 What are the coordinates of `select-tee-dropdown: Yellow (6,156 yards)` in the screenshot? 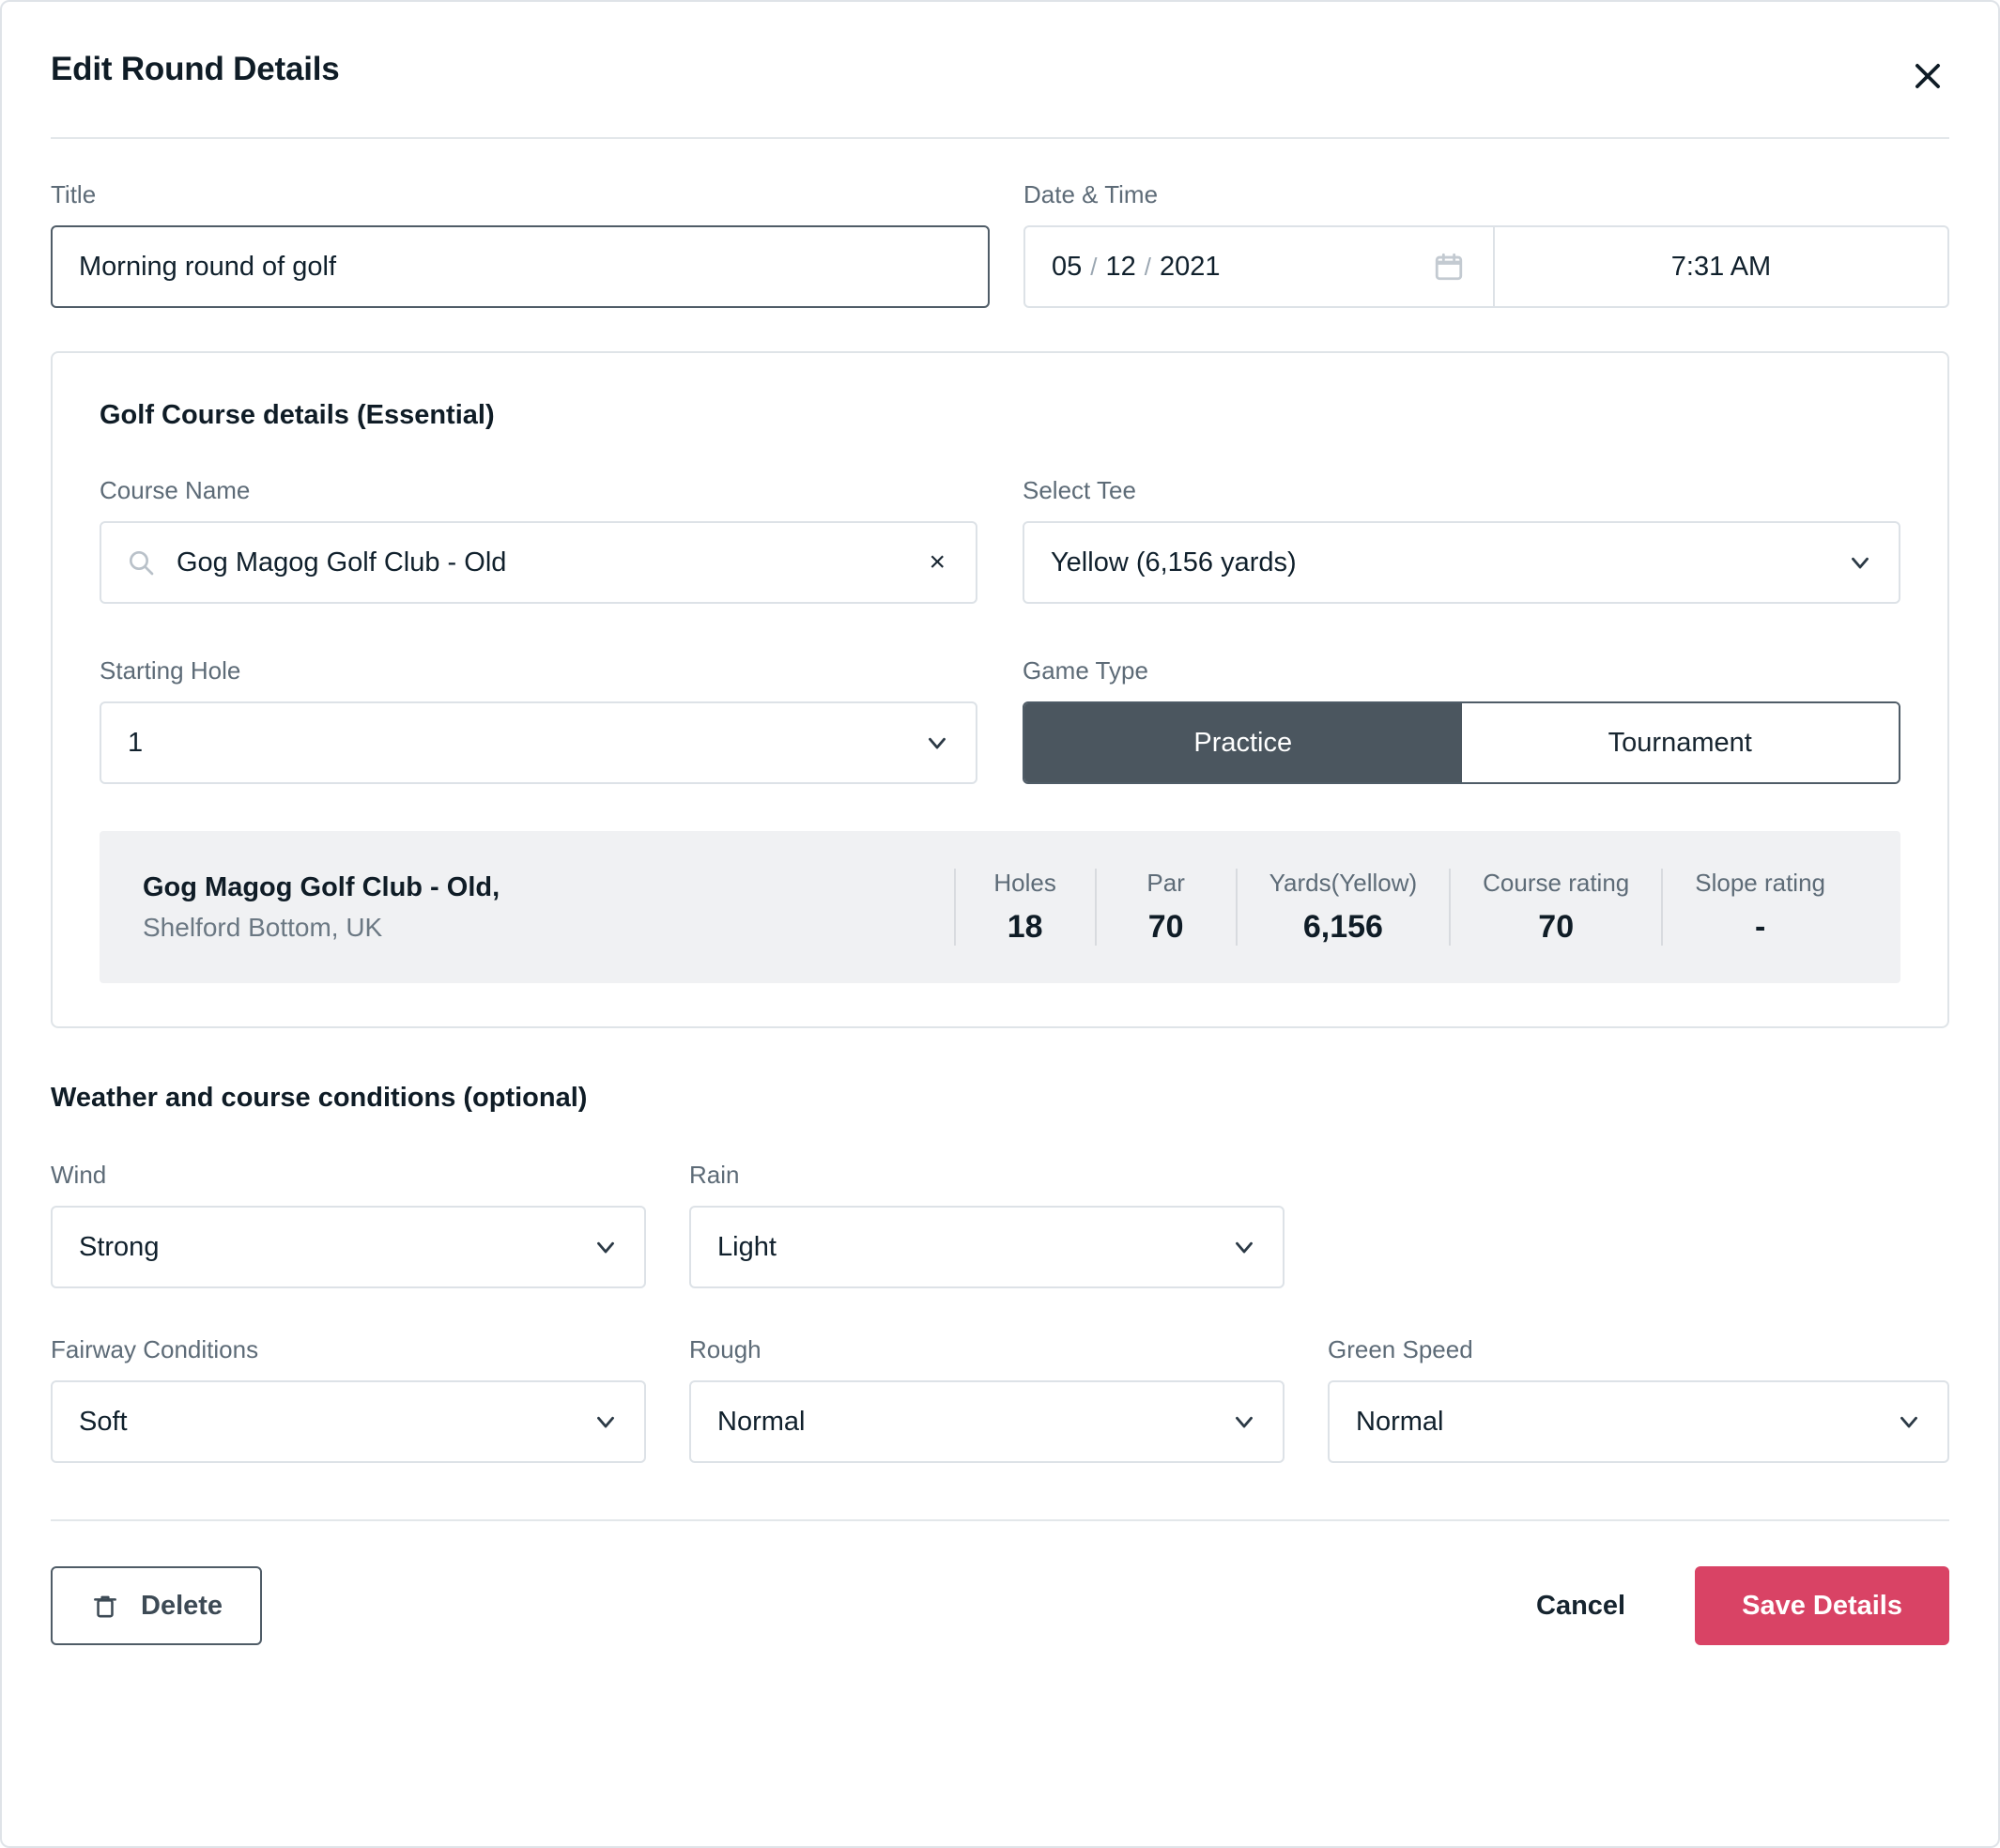 It's located at (1461, 562).